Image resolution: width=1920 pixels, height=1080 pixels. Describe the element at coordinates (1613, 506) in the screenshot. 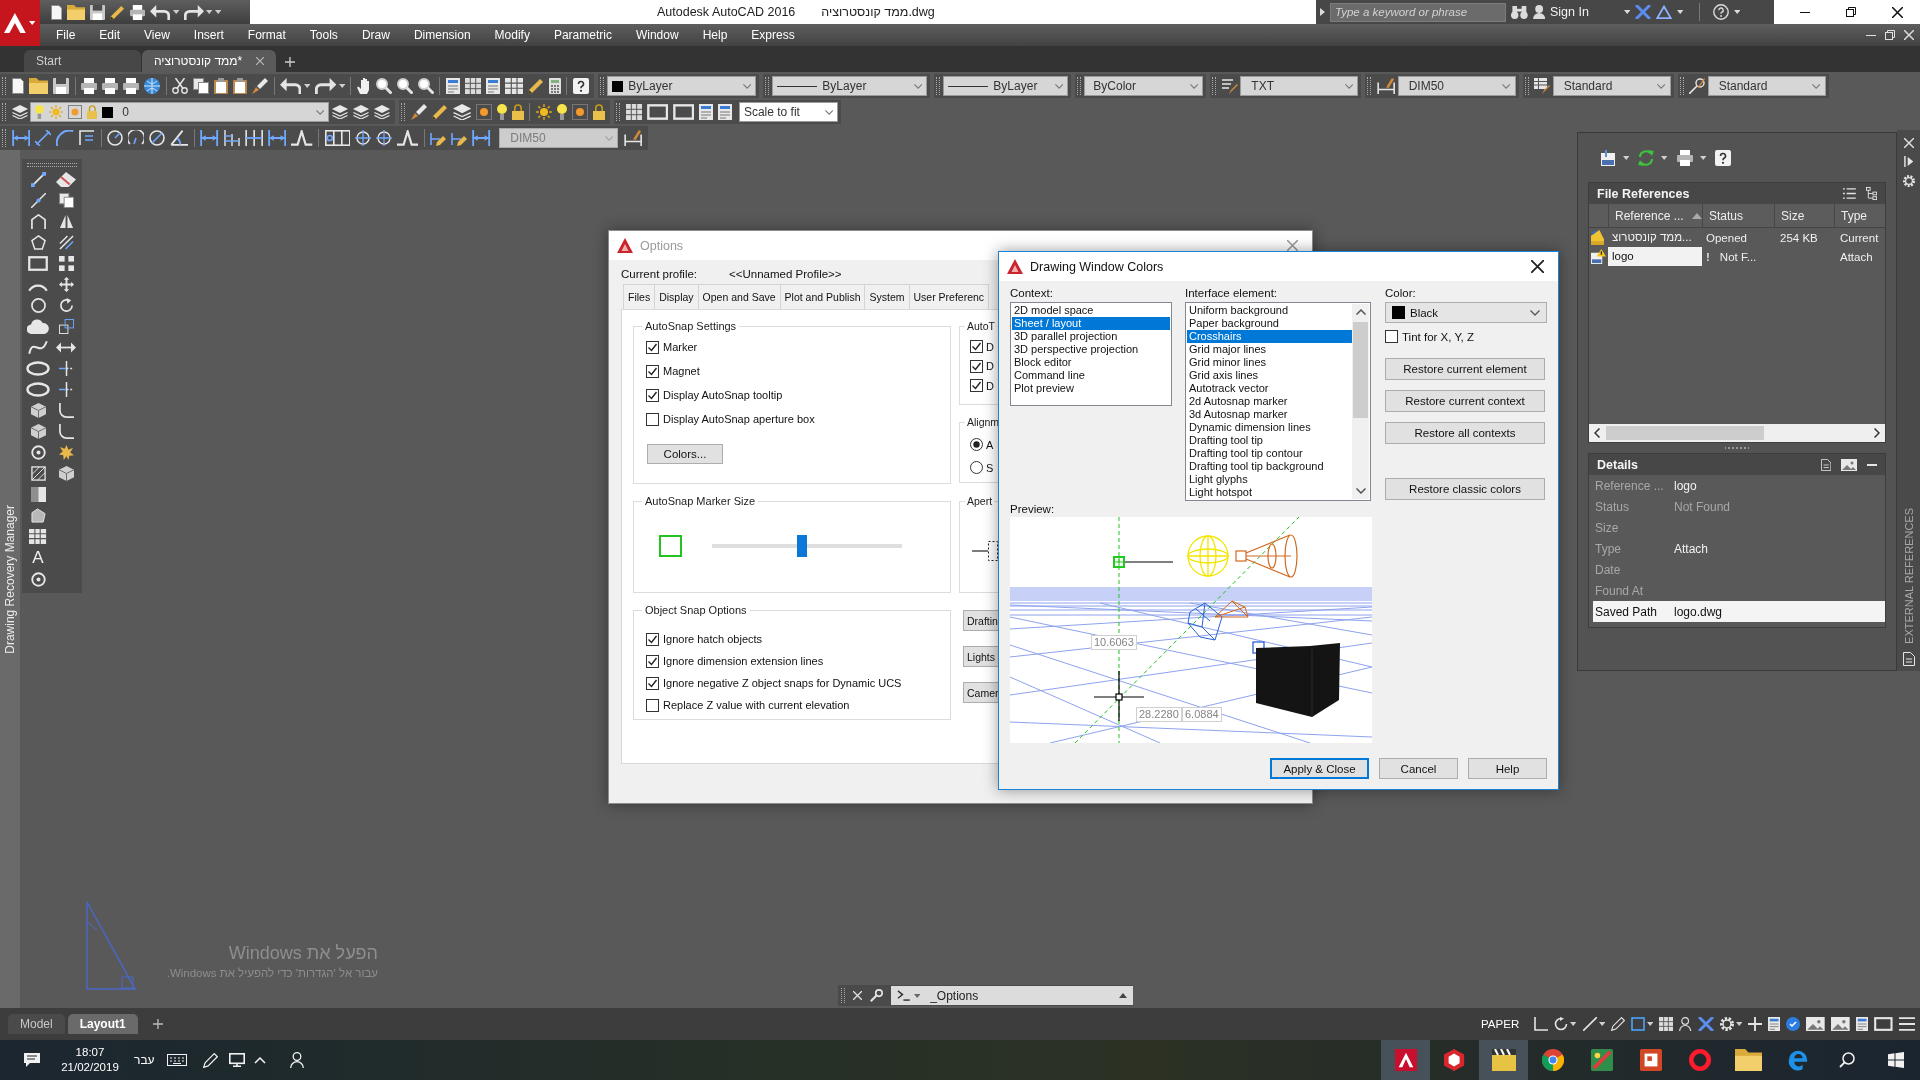

I see `detail-label: Status` at that location.